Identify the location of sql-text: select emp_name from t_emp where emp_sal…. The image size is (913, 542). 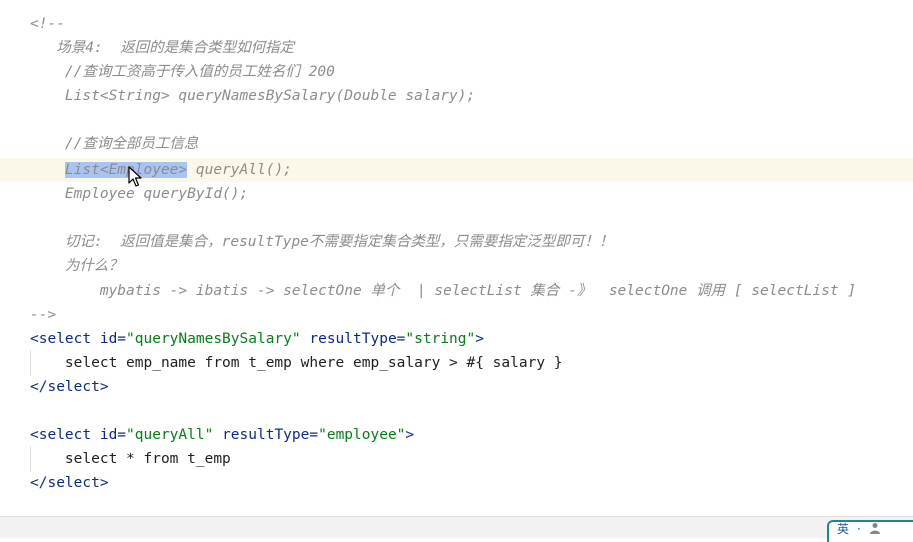
(296, 363).